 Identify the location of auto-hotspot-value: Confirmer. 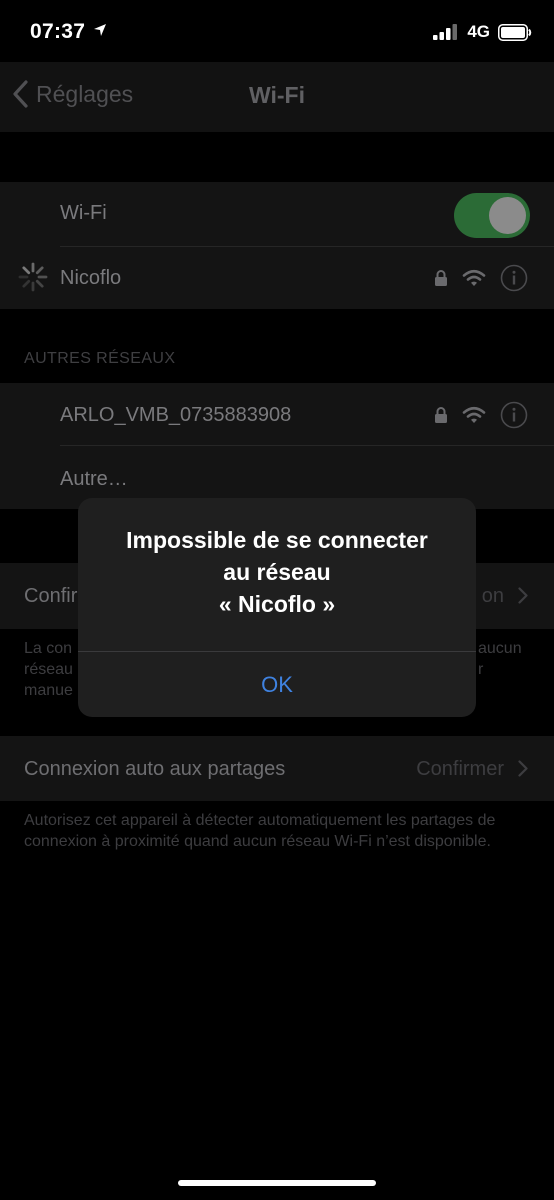
(460, 769).